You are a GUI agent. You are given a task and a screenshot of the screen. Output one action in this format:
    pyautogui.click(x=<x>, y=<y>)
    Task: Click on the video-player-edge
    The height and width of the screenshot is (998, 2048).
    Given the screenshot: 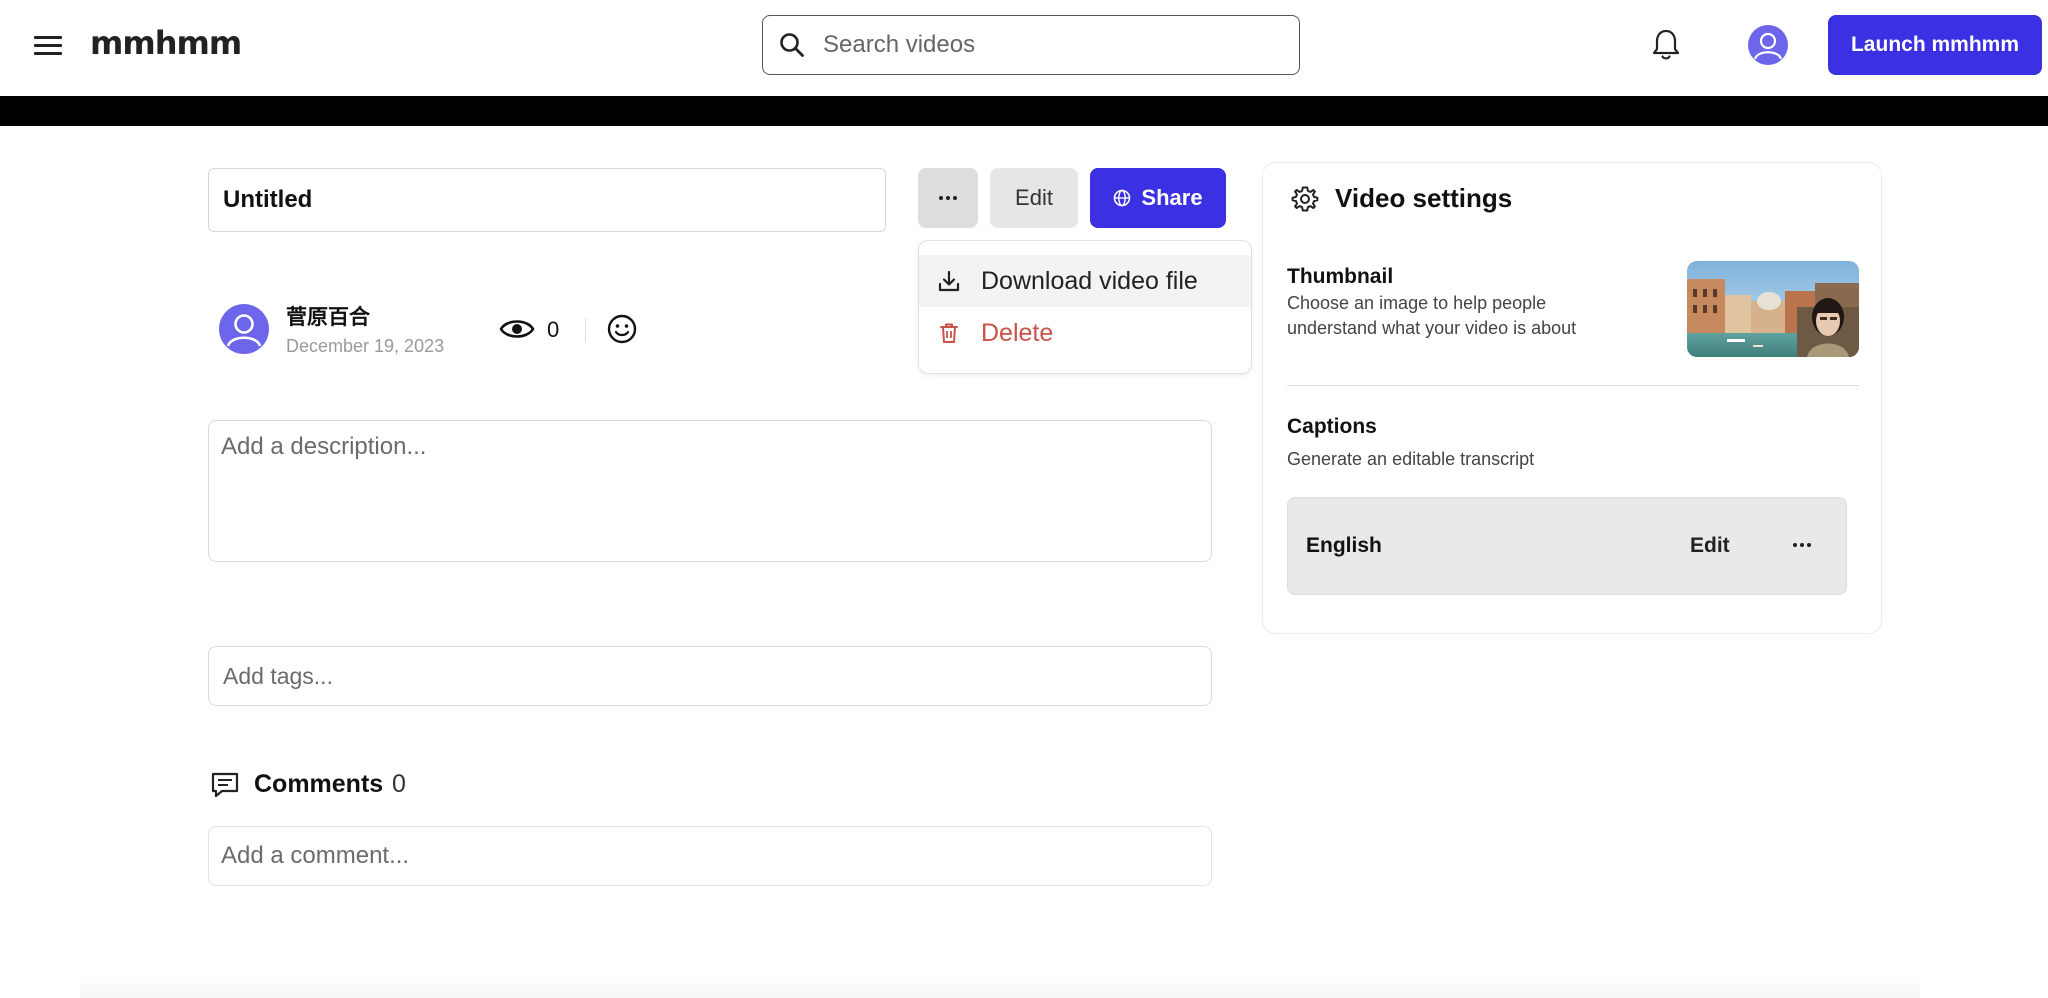 What is the action you would take?
    pyautogui.click(x=1024, y=111)
    